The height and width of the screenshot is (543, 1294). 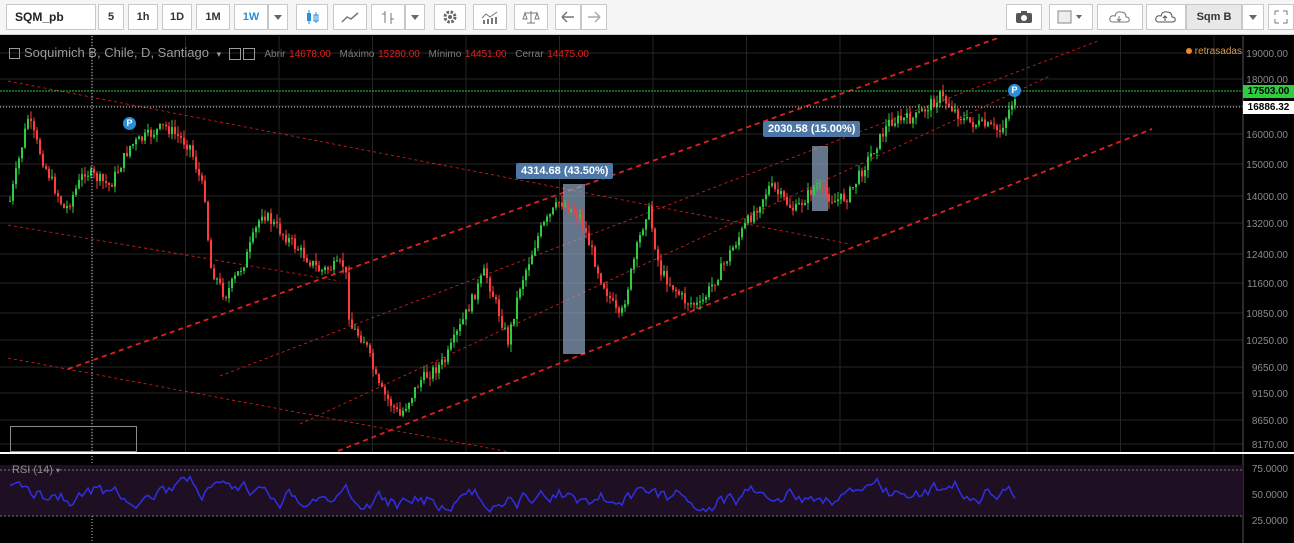 What do you see at coordinates (1166, 17) in the screenshot?
I see `save-cloud-button` at bounding box center [1166, 17].